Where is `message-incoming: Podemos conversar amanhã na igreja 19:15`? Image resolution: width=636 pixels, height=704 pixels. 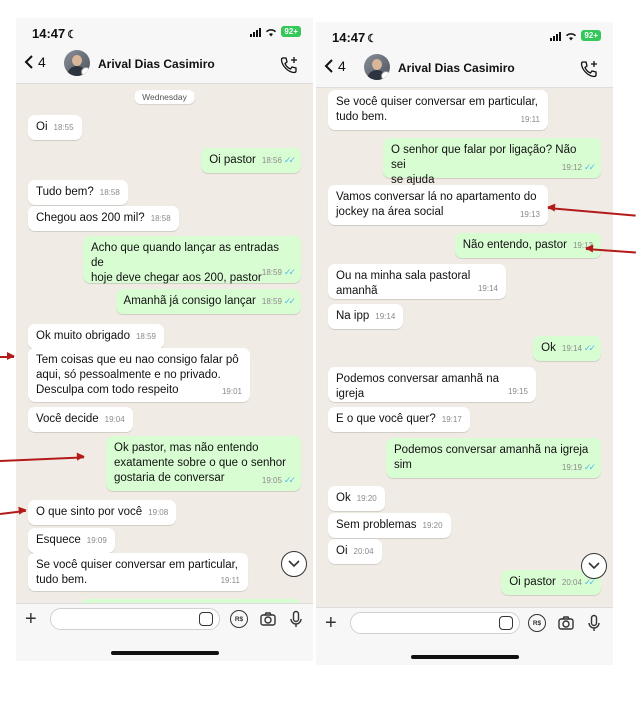 message-incoming: Podemos conversar amanhã na igreja 19:15 is located at coordinates (432, 384).